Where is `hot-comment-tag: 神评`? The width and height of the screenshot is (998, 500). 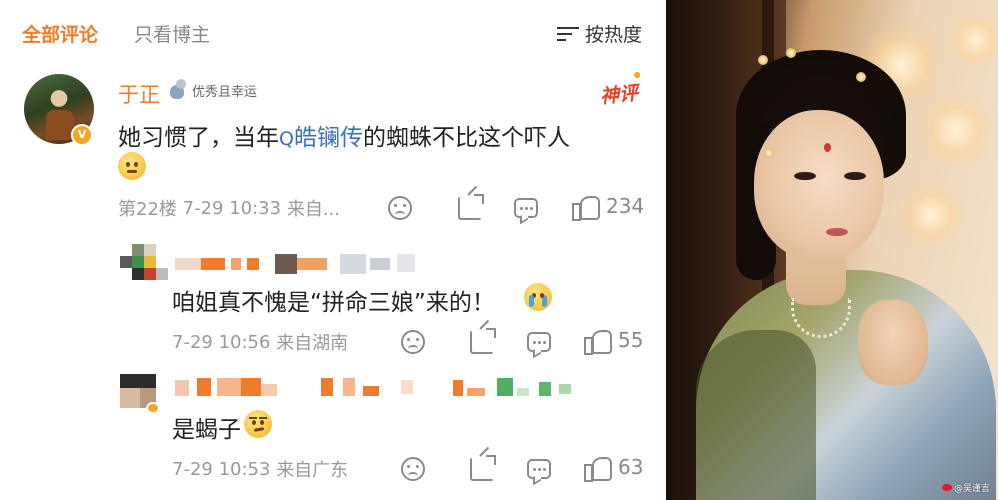
hot-comment-tag: 神评 is located at coordinates (619, 93).